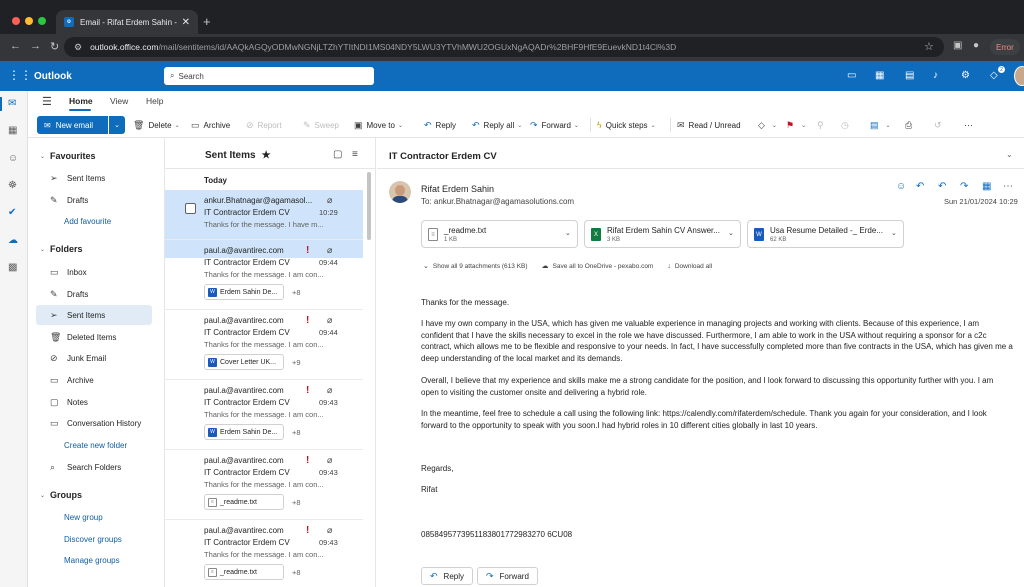 The width and height of the screenshot is (1024, 587). What do you see at coordinates (970, 125) in the screenshot?
I see `more-options-button: ⋯` at bounding box center [970, 125].